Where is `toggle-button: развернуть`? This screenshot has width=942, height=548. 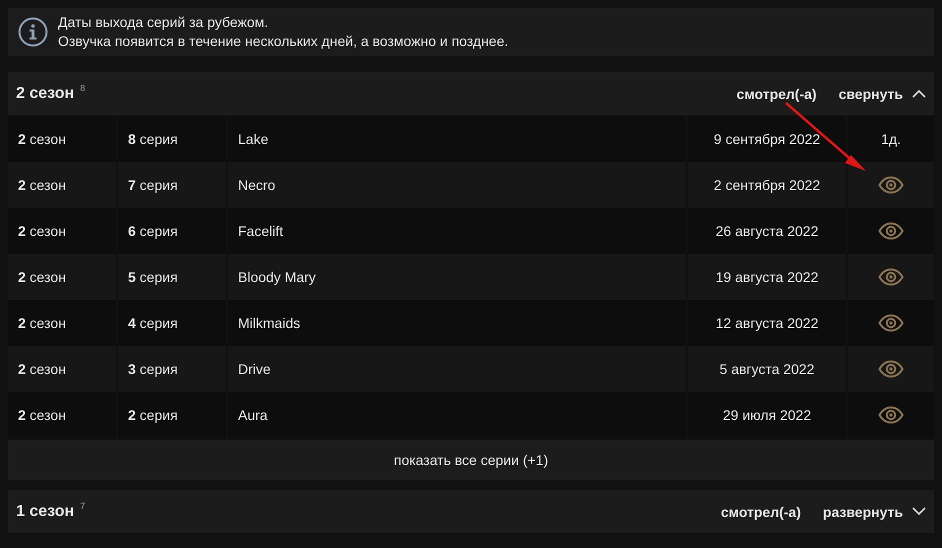 toggle-button: развернуть is located at coordinates (874, 512).